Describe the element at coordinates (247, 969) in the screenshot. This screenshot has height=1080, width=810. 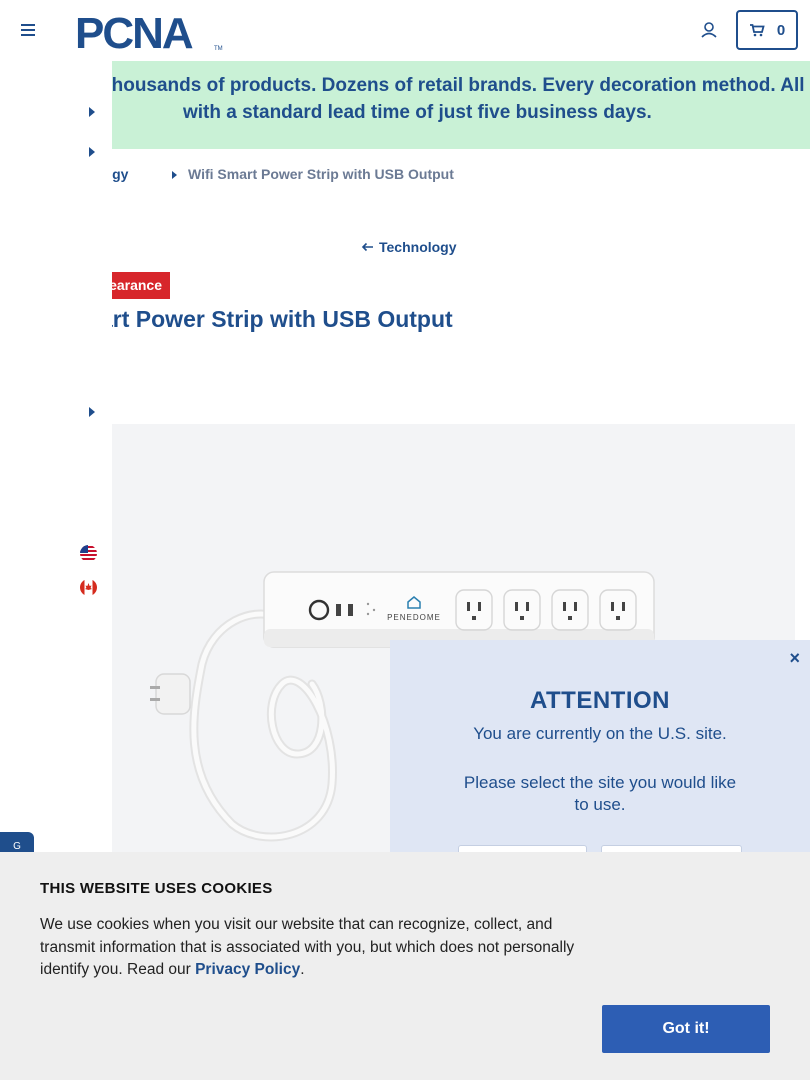
I see `privacy-policy-link: Privacy Policy` at that location.